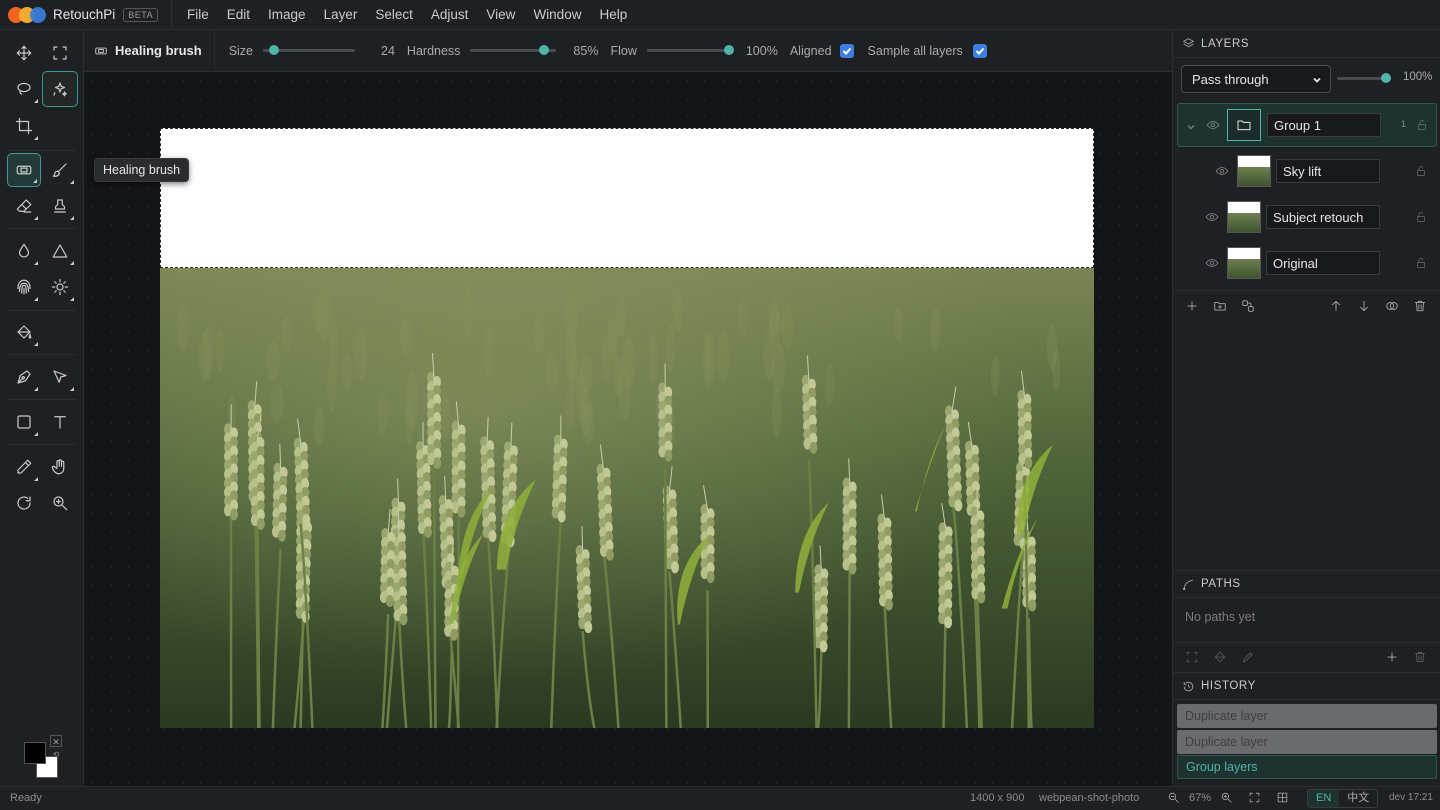  Describe the element at coordinates (1324, 798) in the screenshot. I see `language-en: EN` at that location.